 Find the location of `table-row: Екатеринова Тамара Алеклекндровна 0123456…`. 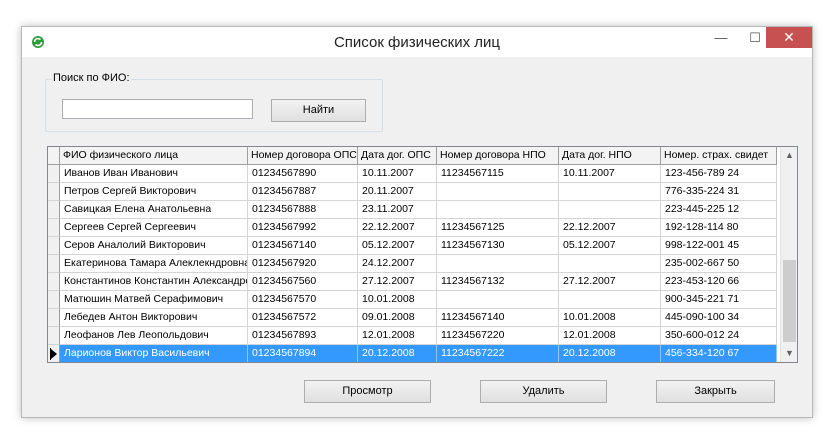

table-row: Екатеринова Тамара Алеклекндровна 0123456… is located at coordinates (414, 264).